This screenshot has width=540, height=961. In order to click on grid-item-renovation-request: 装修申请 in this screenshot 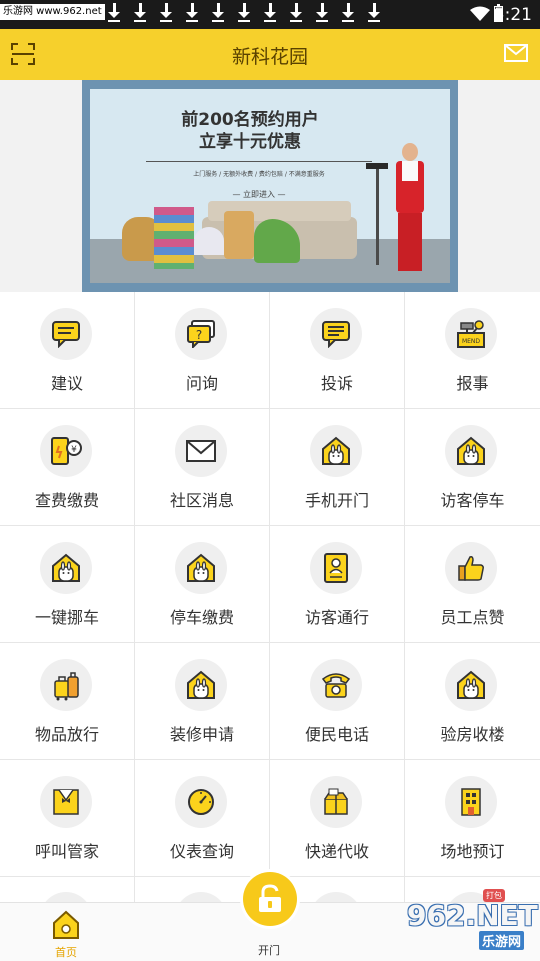, I will do `click(202, 701)`.